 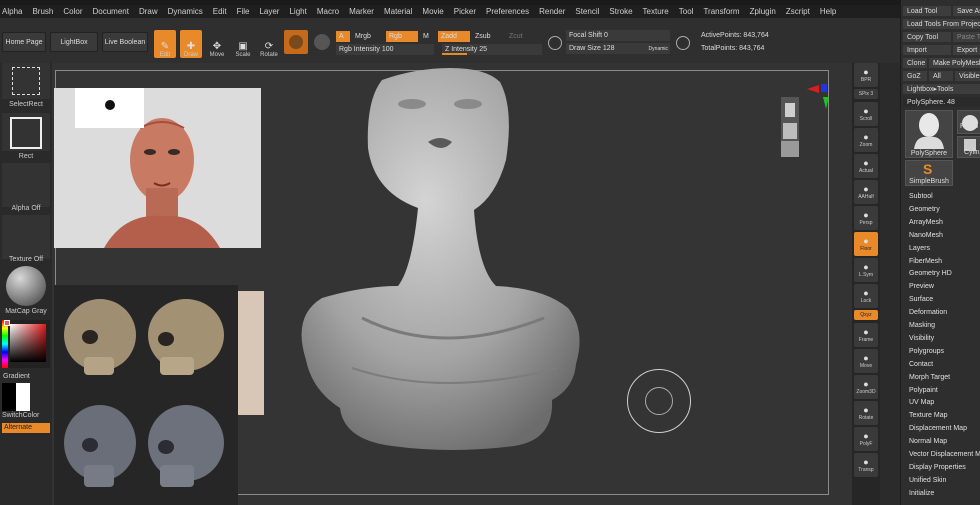 I want to click on subpalette-item: Texture Map, so click(x=928, y=415).